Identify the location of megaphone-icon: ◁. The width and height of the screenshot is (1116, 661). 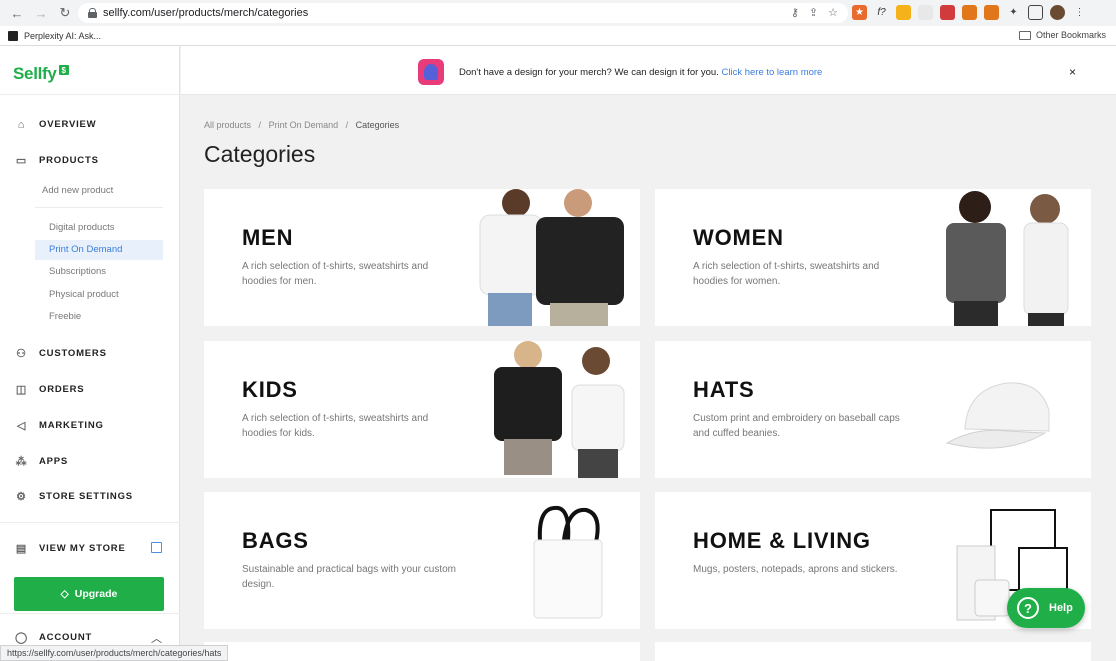
(21, 426).